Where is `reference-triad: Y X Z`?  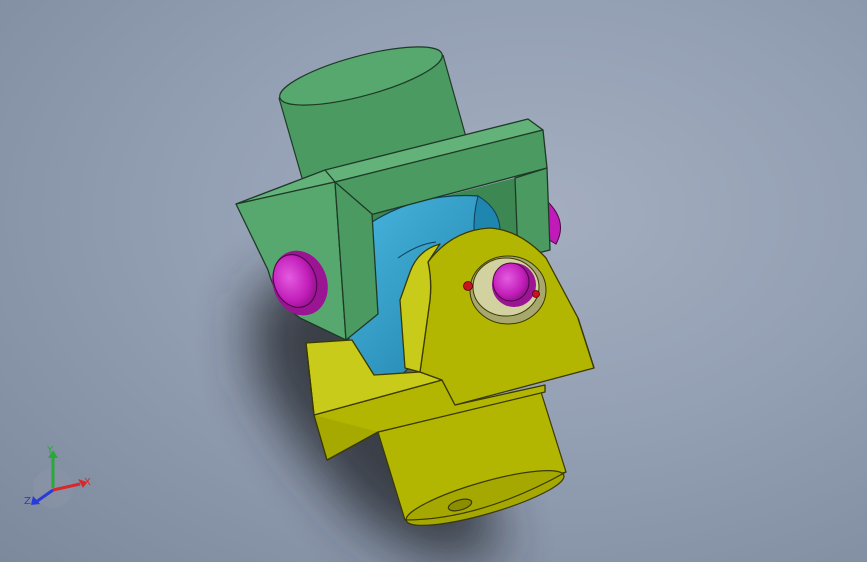 reference-triad: Y X Z is located at coordinates (60, 477).